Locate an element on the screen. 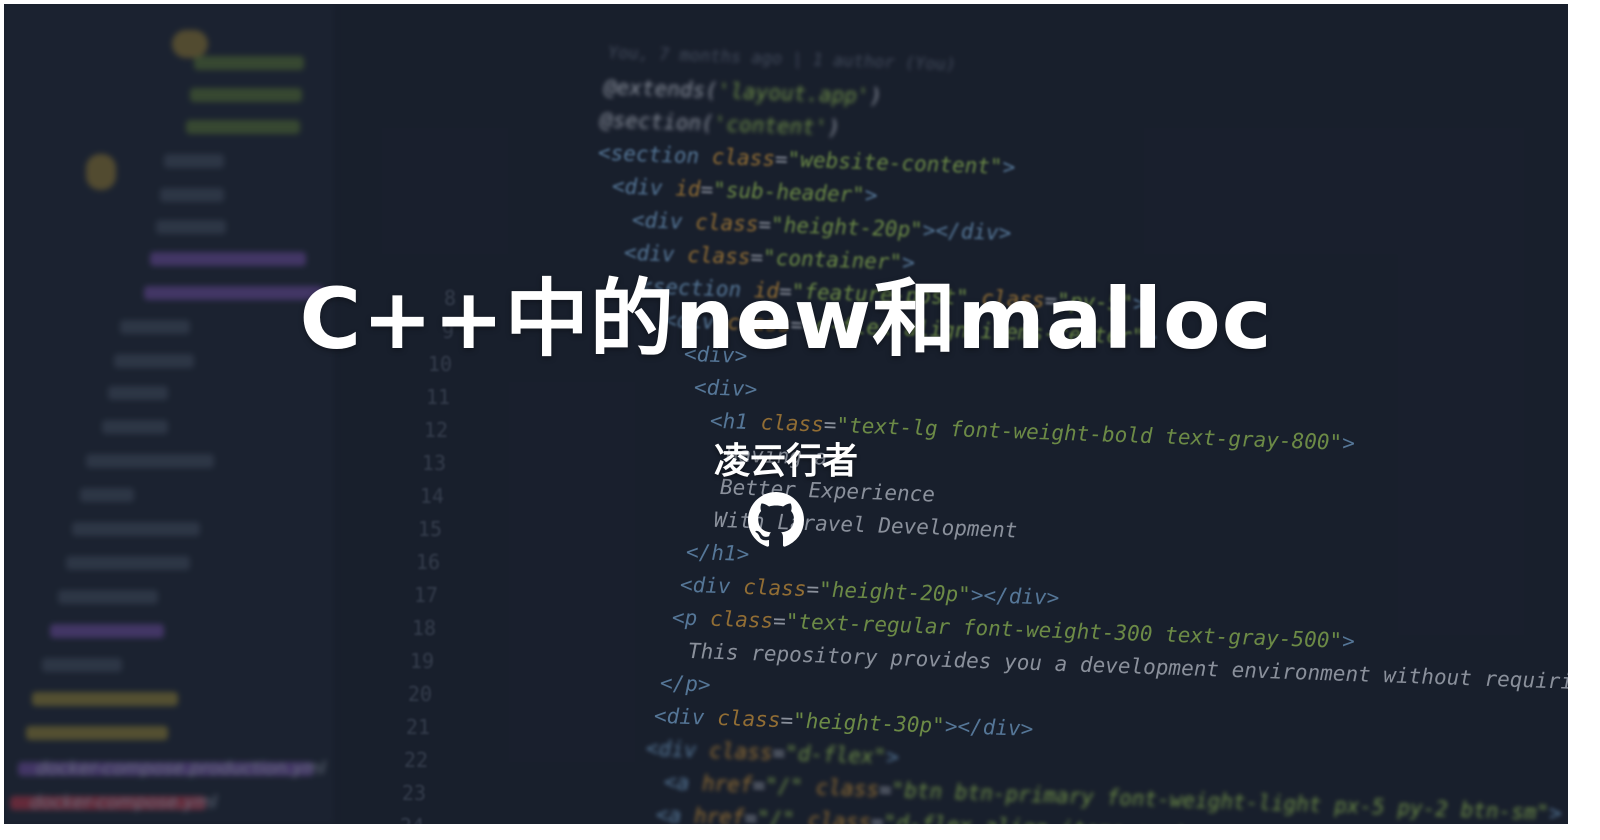 The height and width of the screenshot is (840, 1600). github-icon is located at coordinates (776, 519).